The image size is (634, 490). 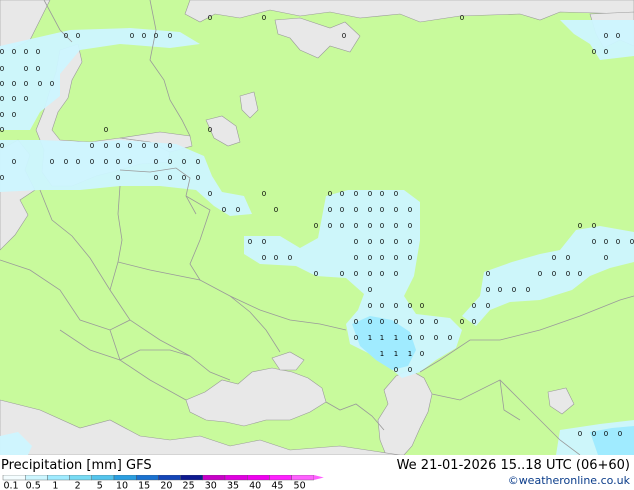 What do you see at coordinates (211, 485) in the screenshot?
I see `legend-tick-label: 30` at bounding box center [211, 485].